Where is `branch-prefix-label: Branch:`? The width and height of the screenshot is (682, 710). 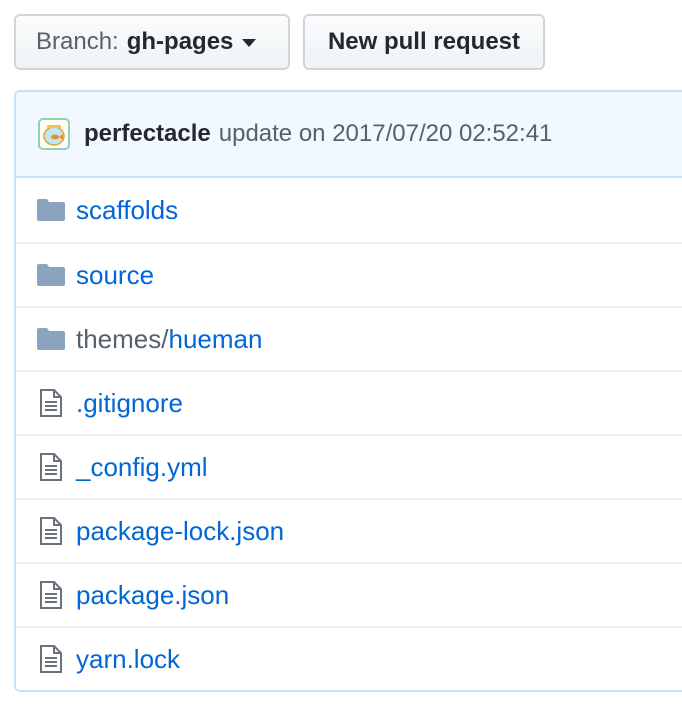
branch-prefix-label: Branch: is located at coordinates (77, 41).